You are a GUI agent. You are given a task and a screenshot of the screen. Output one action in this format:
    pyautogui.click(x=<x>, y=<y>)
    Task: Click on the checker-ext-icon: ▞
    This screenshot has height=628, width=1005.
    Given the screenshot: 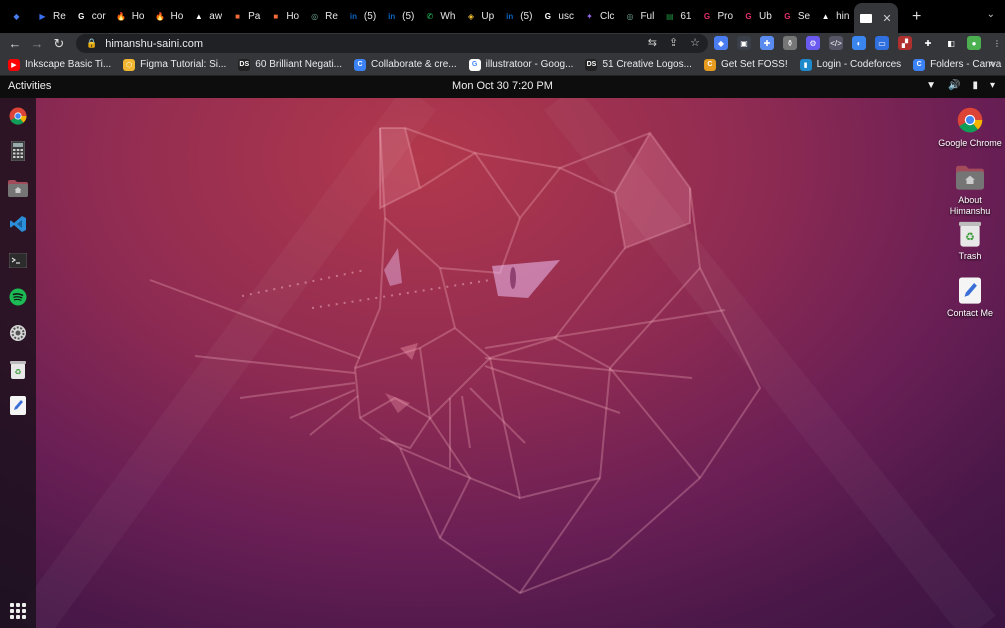 What is the action you would take?
    pyautogui.click(x=905, y=43)
    